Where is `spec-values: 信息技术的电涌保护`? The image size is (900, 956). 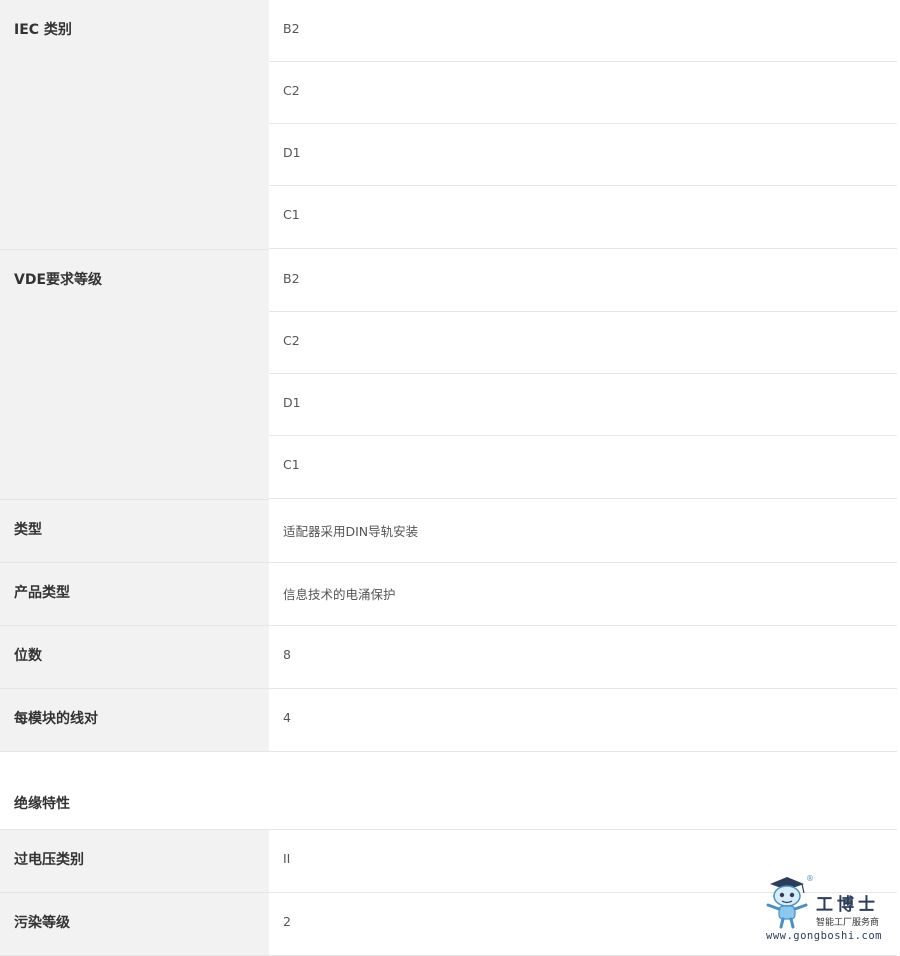 spec-values: 信息技术的电涌保护 is located at coordinates (583, 594).